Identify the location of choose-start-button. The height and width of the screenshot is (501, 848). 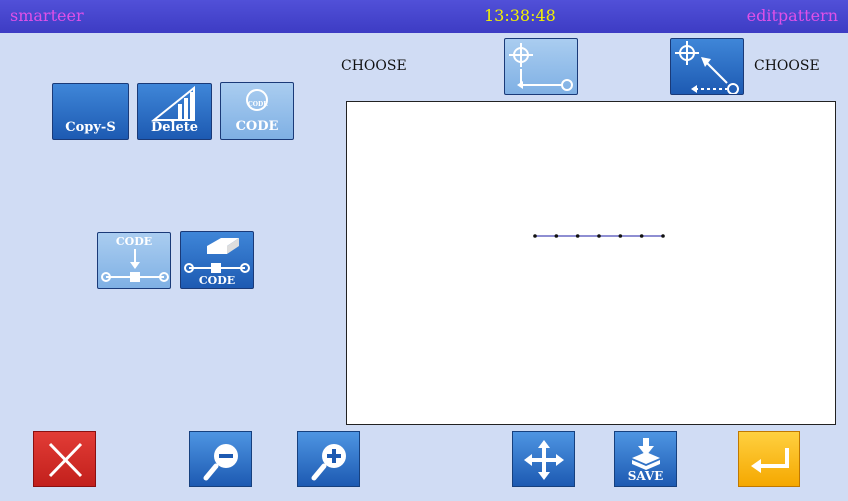
(541, 66).